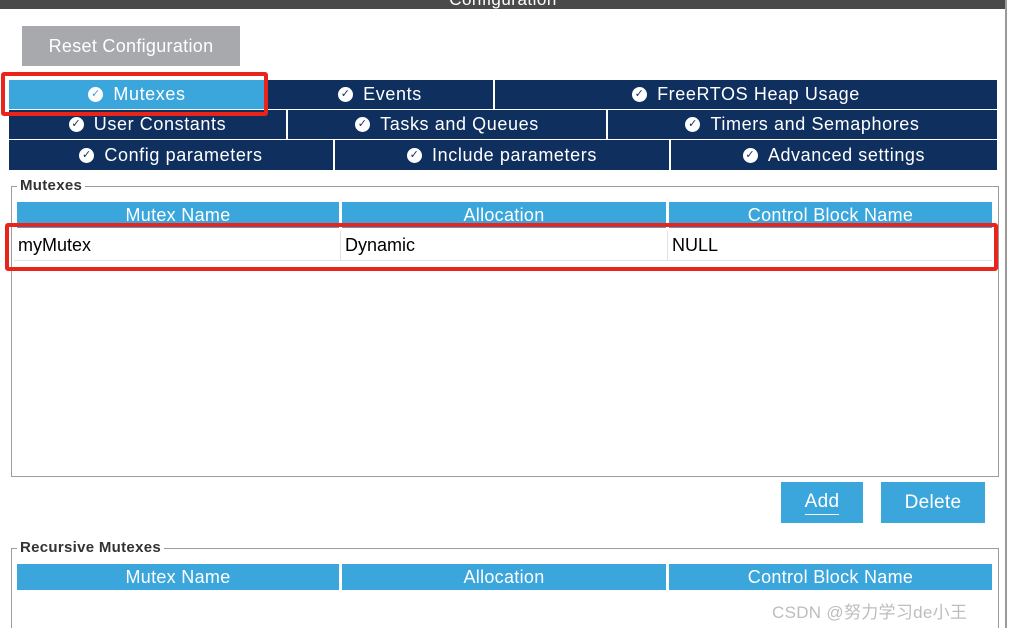 This screenshot has width=1014, height=628. I want to click on tab-timers-and-semaphores: ✓ Timers and Semaphores, so click(802, 124).